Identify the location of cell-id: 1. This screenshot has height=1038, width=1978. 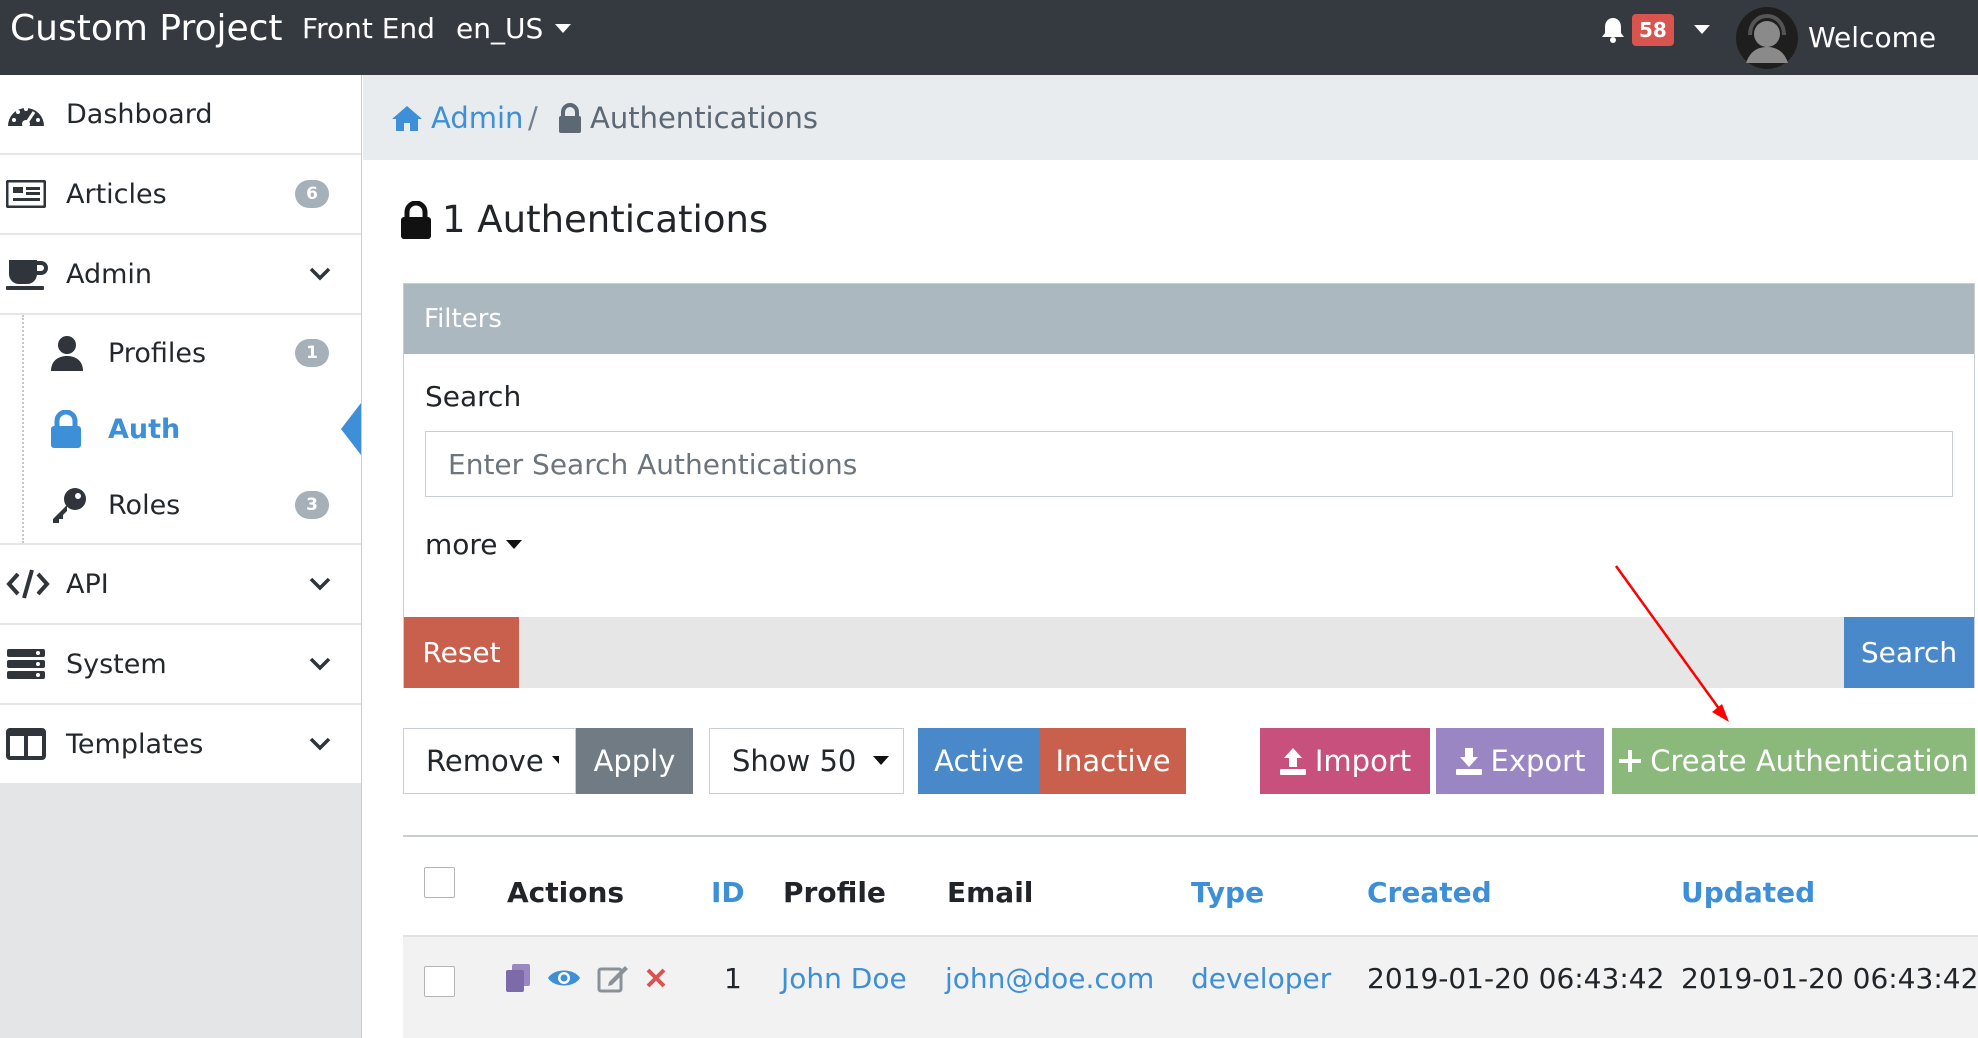
(733, 978).